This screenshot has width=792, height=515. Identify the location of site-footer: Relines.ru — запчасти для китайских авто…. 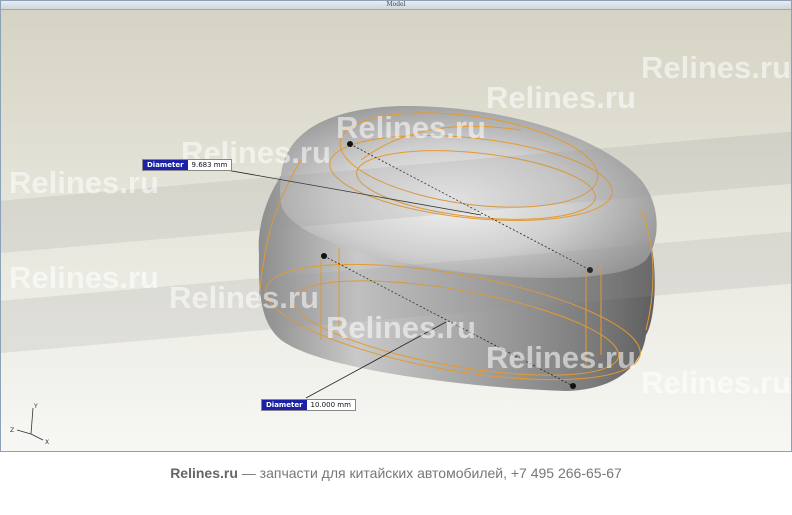
(396, 473).